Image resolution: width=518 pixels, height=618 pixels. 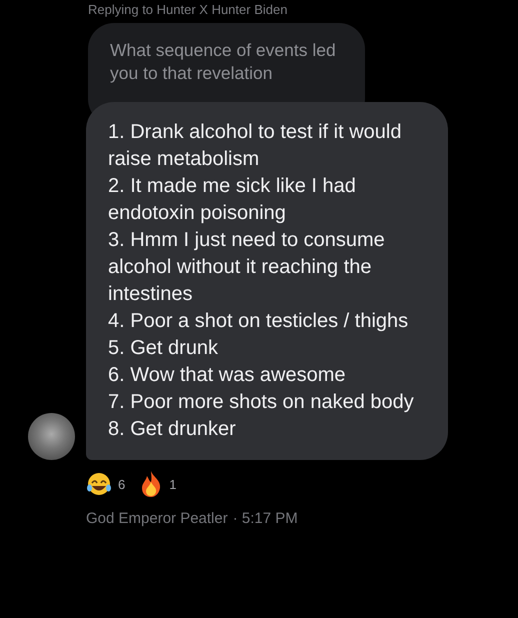 I want to click on message-line: 4. Poor a shot on testicles / thighs, so click(x=259, y=321).